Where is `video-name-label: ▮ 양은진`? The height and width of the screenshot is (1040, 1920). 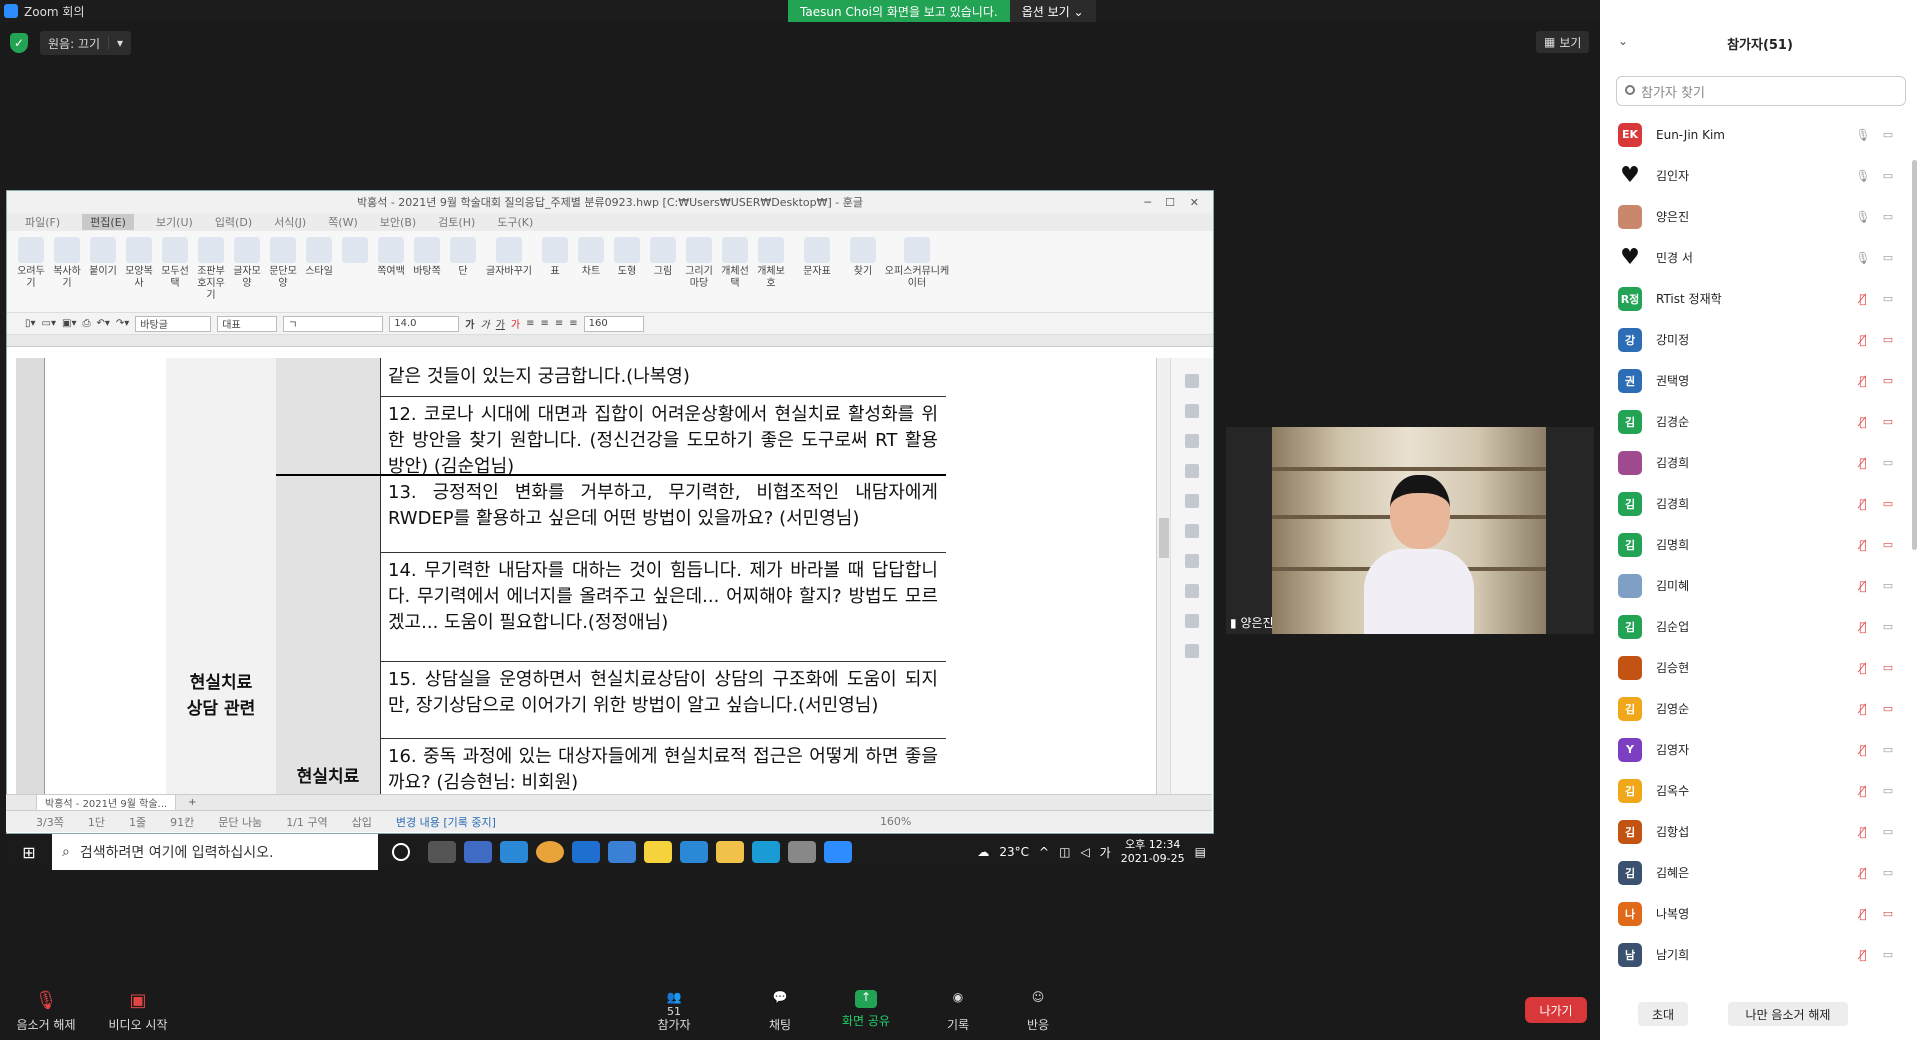
video-name-label: ▮ 양은진 is located at coordinates (1252, 622).